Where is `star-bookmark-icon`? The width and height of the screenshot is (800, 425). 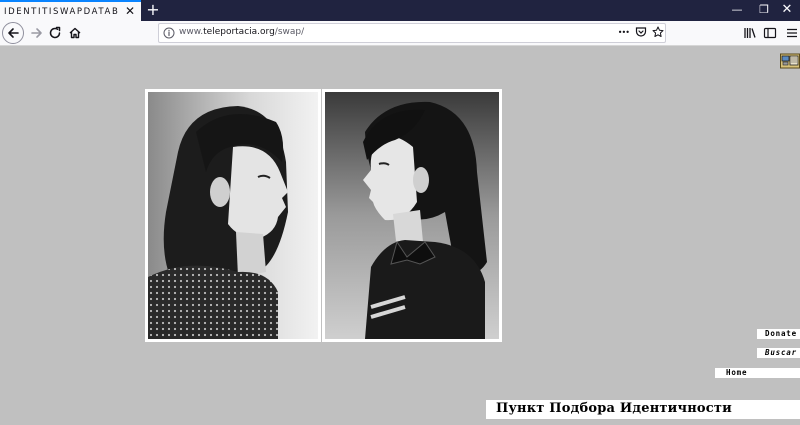
star-bookmark-icon is located at coordinates (658, 32).